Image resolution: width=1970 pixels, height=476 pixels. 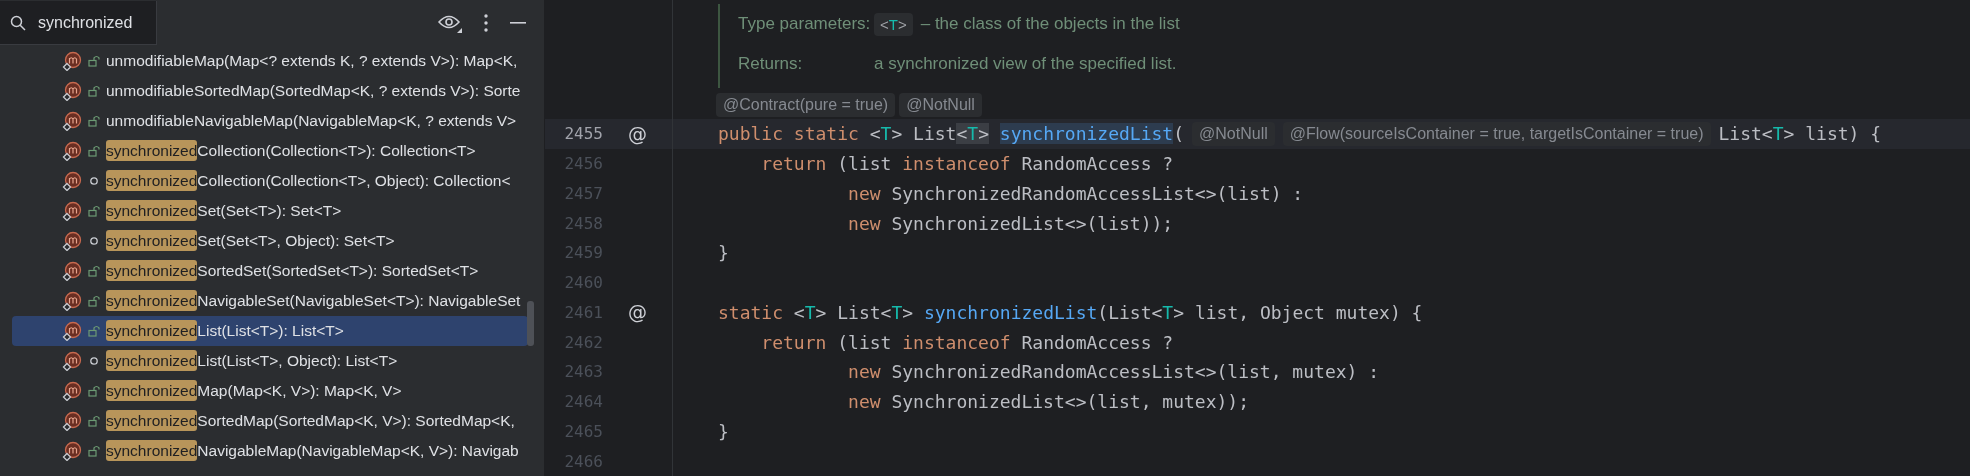 I want to click on code-text: new SynchronizedList<>(list));, so click(x=1010, y=223).